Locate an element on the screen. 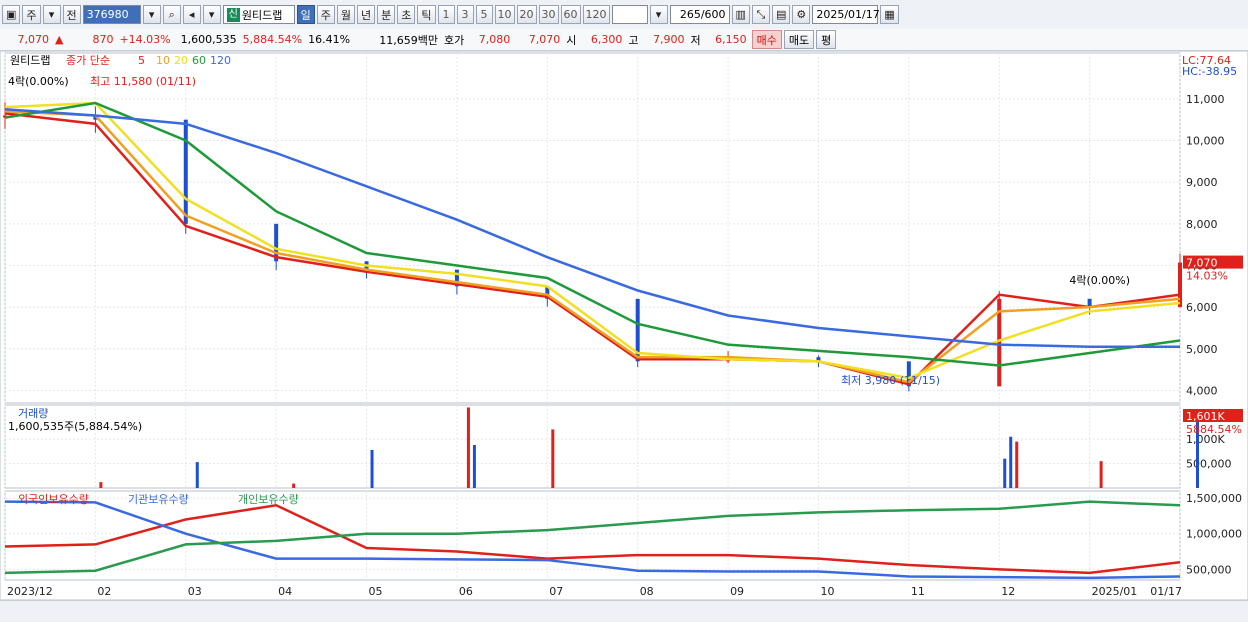 Image resolution: width=1248 pixels, height=622 pixels. volume-pct-label: 5884.54% is located at coordinates (1214, 429).